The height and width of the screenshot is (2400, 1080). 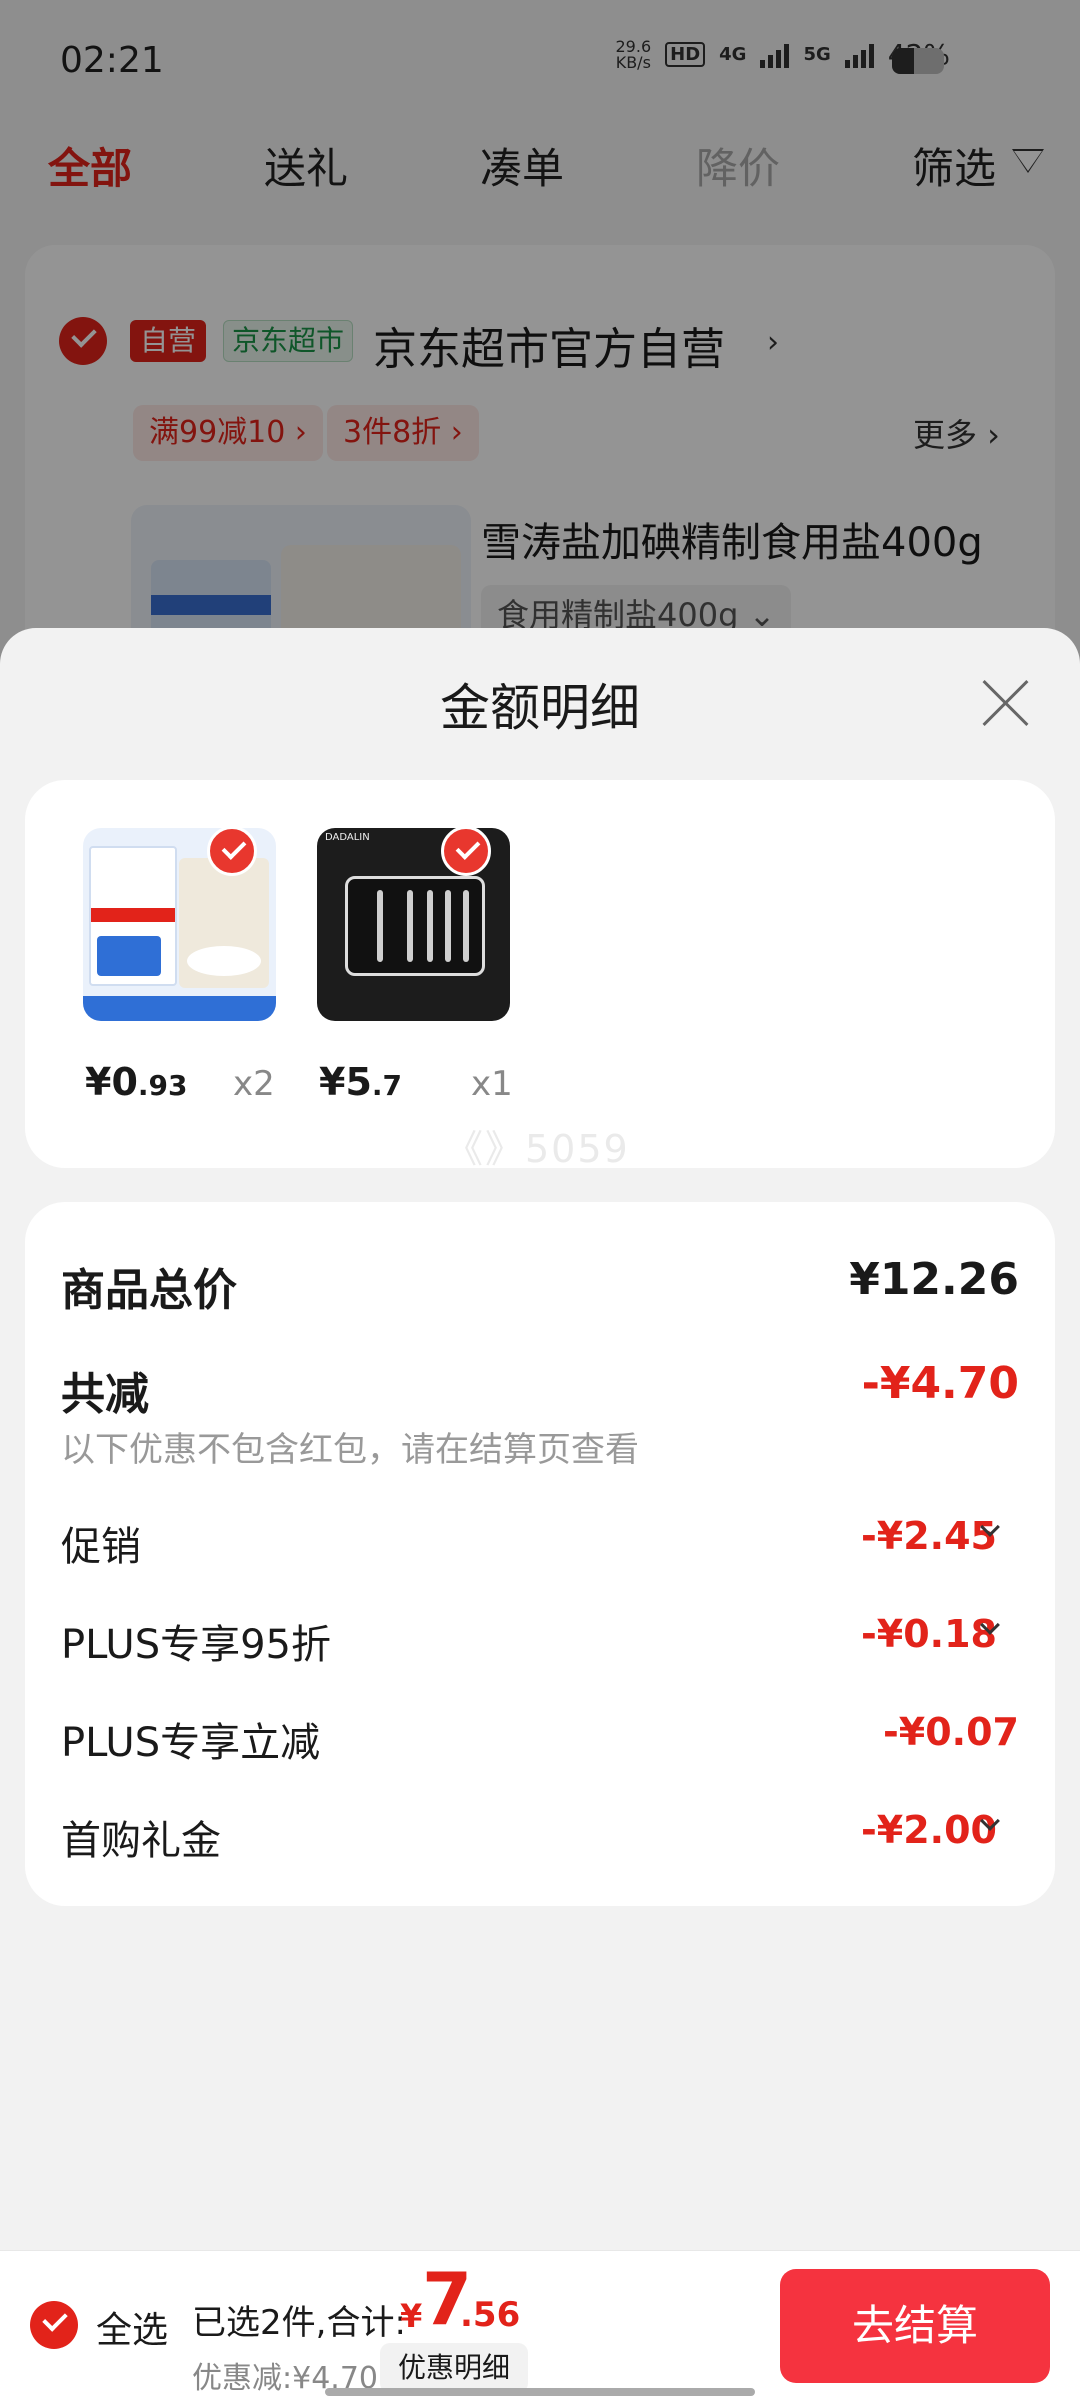 What do you see at coordinates (929, 1536) in the screenshot?
I see `promo-row-value: -¥2.45` at bounding box center [929, 1536].